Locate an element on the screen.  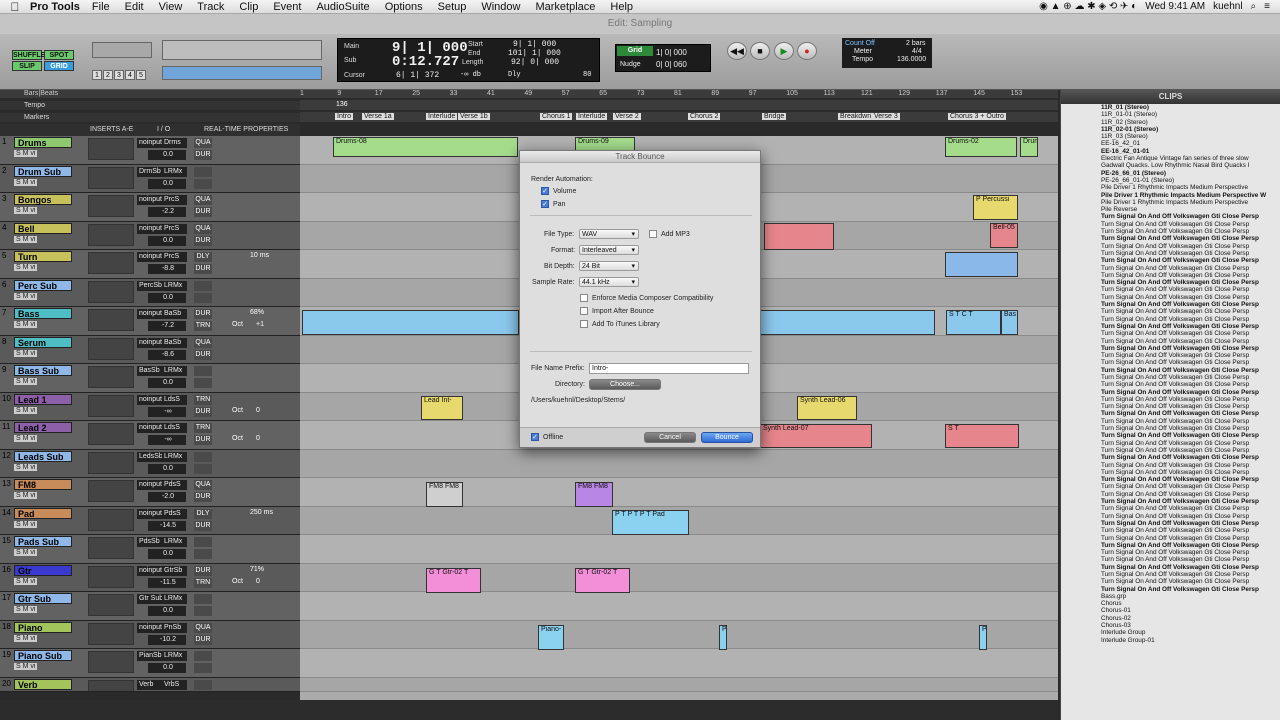
menu-audiosuite: AudioSuite is located at coordinates (342, 7).